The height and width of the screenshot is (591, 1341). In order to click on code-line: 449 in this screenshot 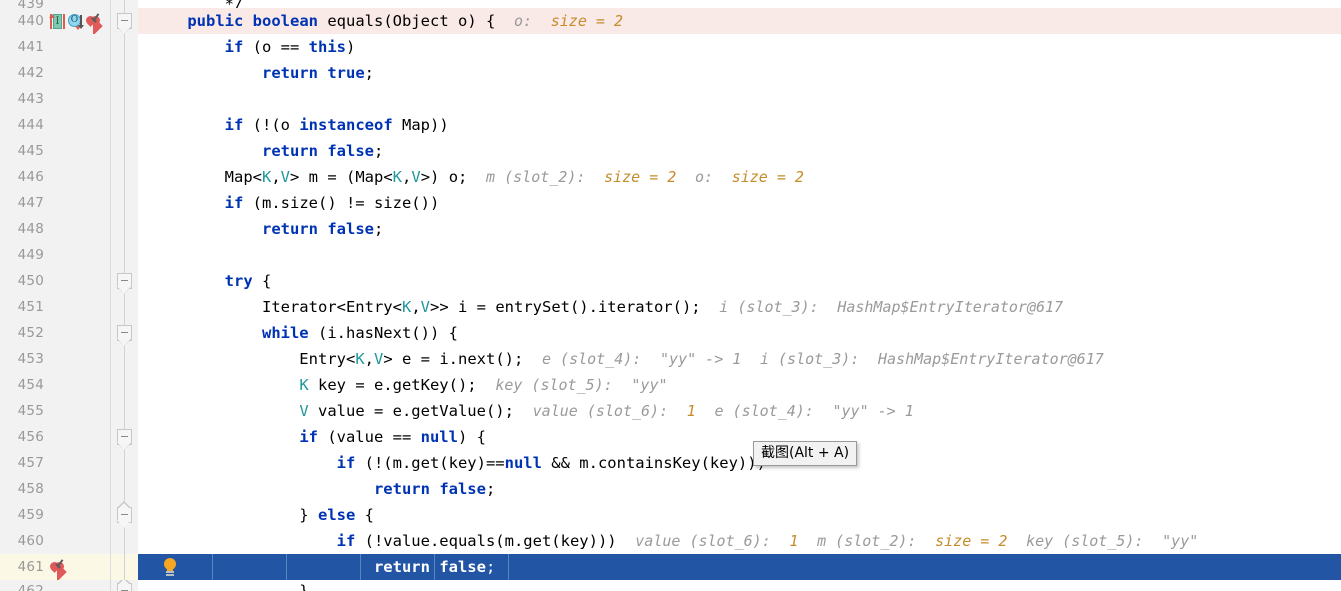, I will do `click(670, 255)`.